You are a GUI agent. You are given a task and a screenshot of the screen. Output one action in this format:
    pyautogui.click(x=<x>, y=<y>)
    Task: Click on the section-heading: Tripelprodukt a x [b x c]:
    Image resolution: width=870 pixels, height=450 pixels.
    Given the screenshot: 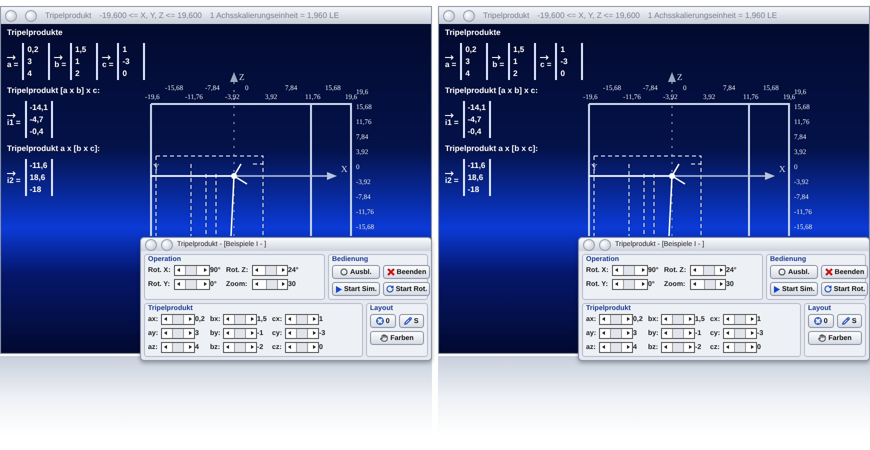 What is the action you would take?
    pyautogui.click(x=492, y=148)
    